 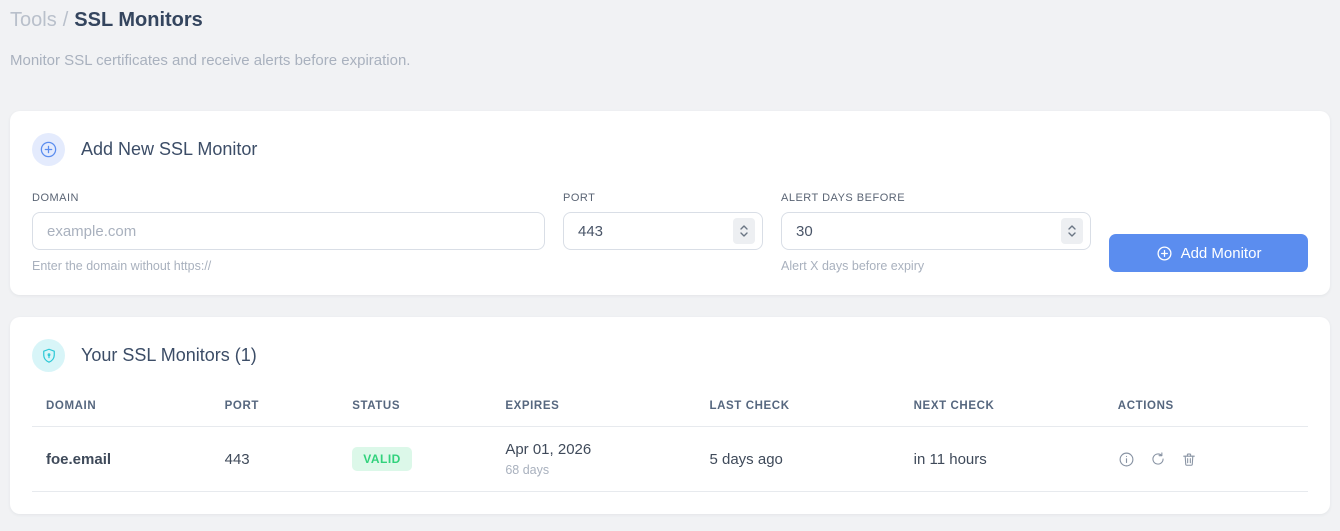 What do you see at coordinates (579, 198) in the screenshot?
I see `port-label: PORT` at bounding box center [579, 198].